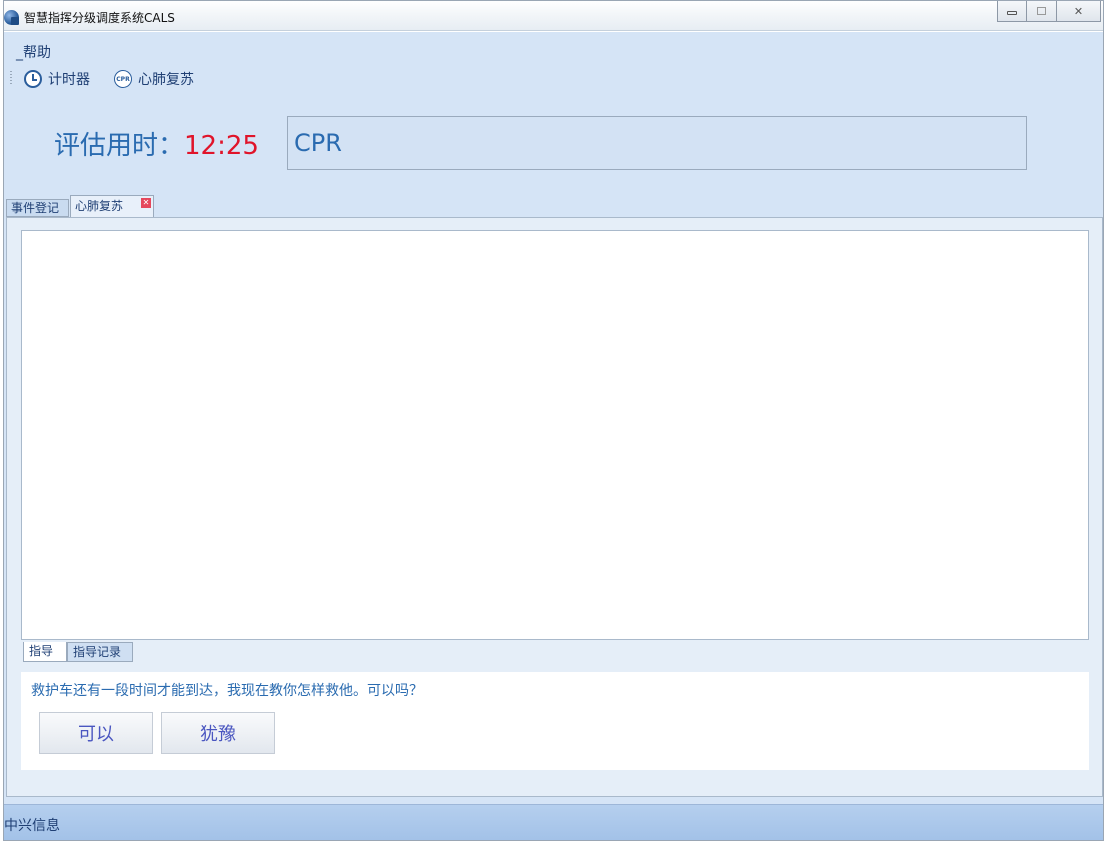 The image size is (1106, 841). I want to click on hesitate-button: 犹豫, so click(218, 733).